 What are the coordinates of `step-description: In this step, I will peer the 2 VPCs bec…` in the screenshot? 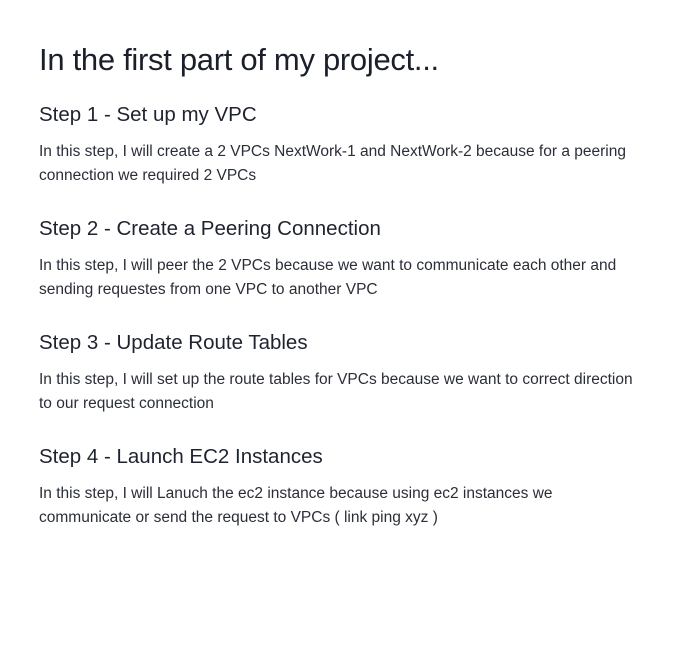 It's located at (328, 277).